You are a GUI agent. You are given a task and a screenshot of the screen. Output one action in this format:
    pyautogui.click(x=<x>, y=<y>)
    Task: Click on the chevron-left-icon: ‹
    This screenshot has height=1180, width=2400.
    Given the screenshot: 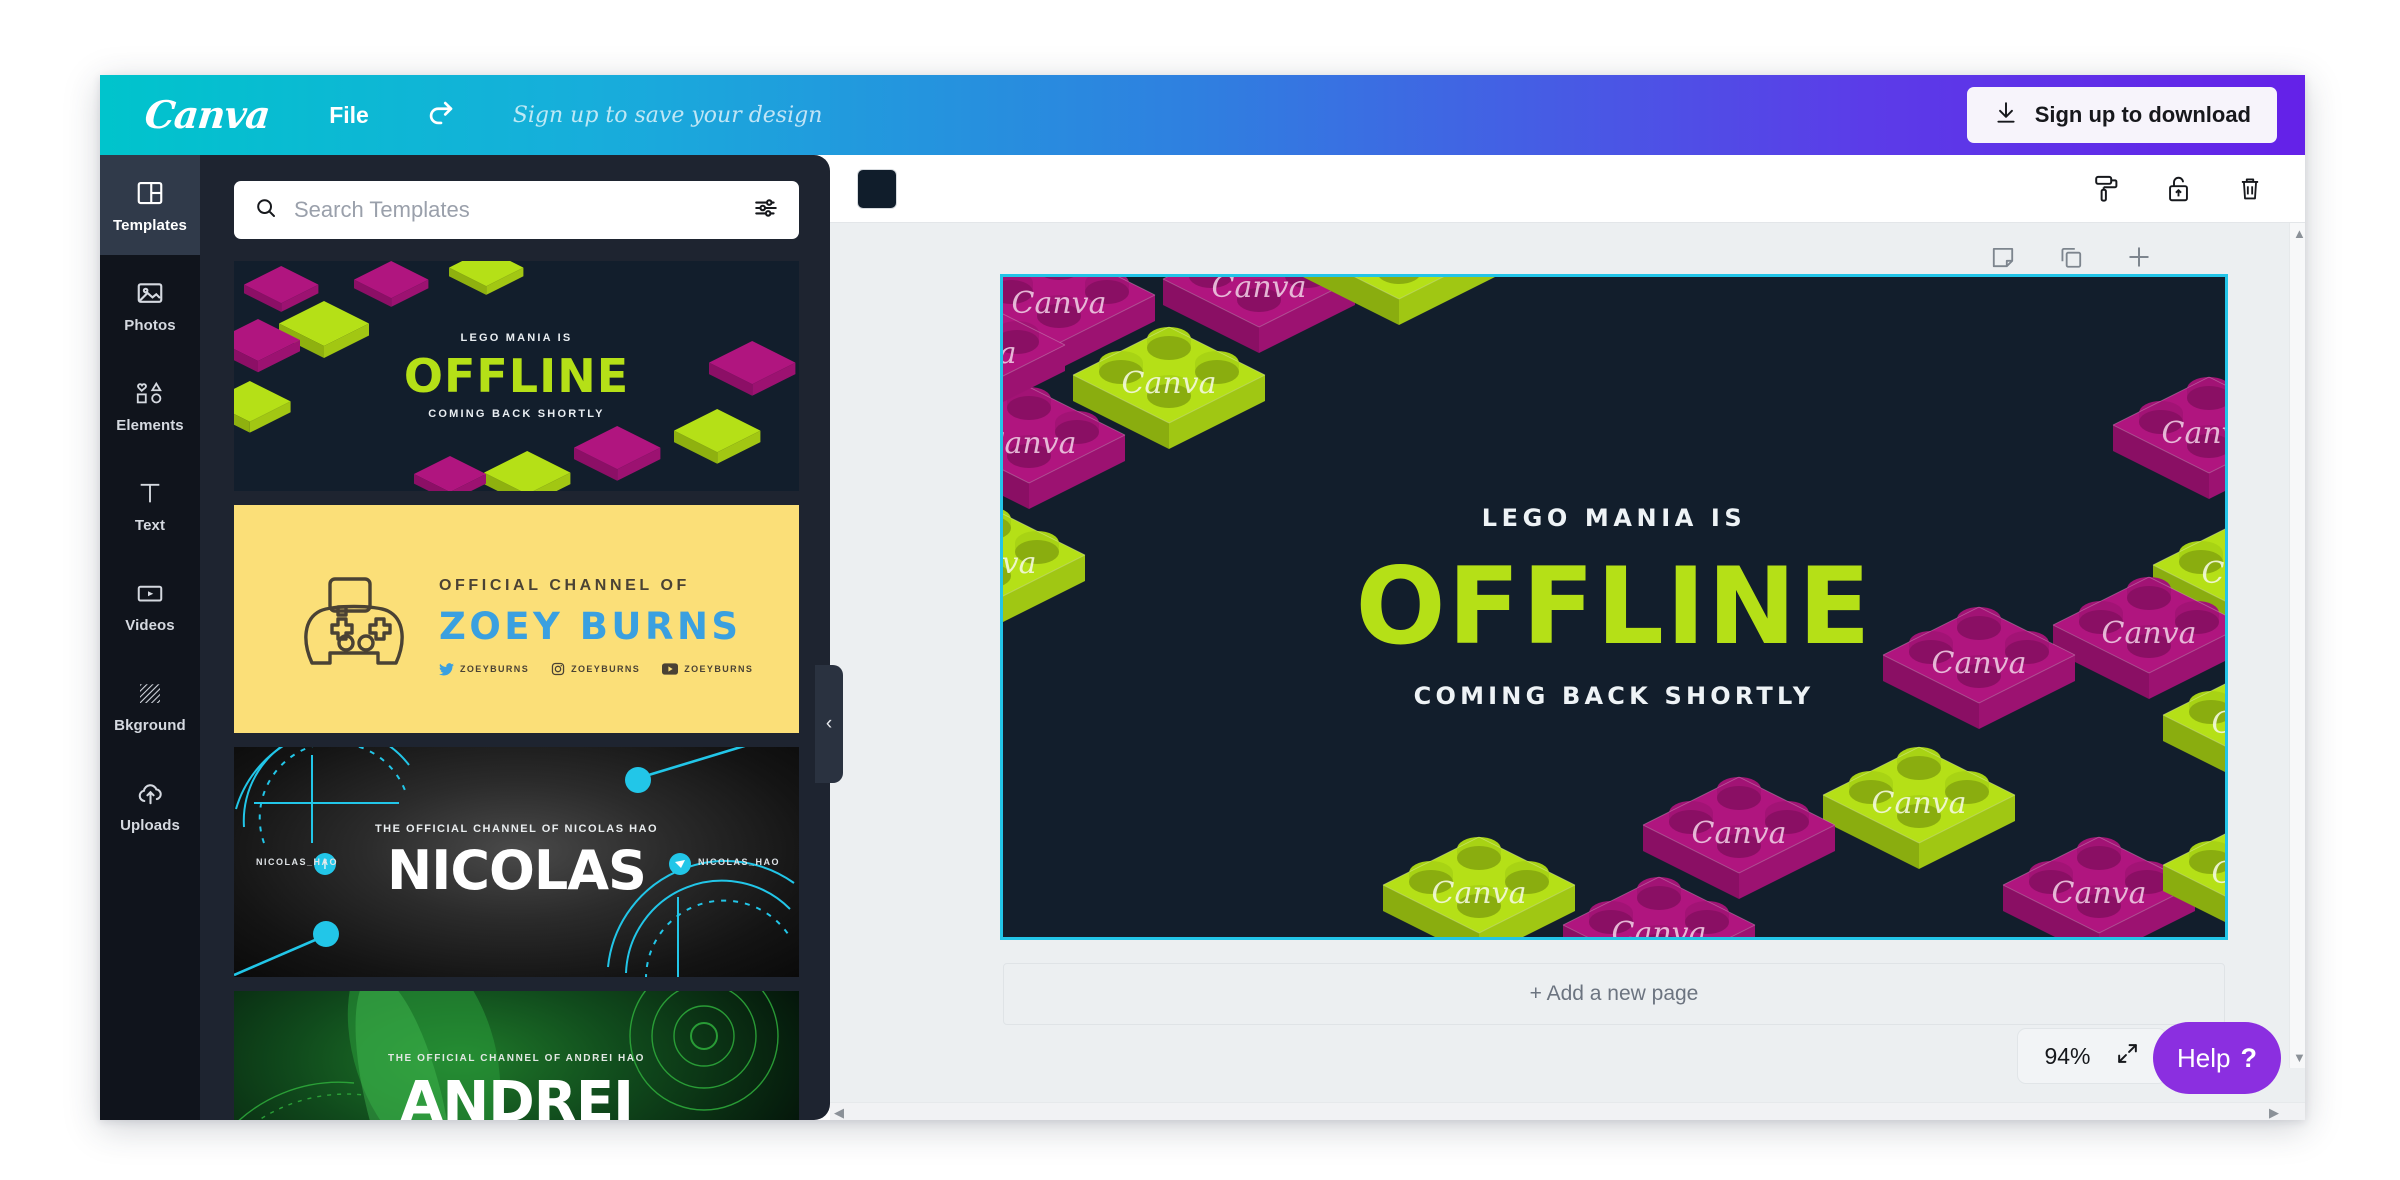 What is the action you would take?
    pyautogui.click(x=829, y=723)
    